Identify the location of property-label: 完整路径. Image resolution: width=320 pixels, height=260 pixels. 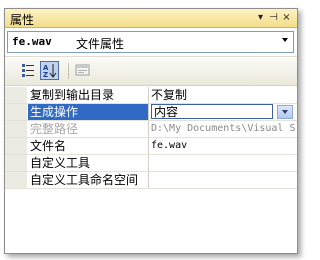
(54, 129).